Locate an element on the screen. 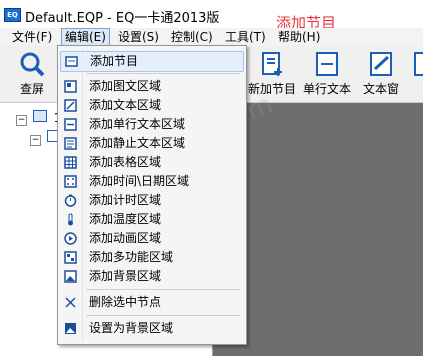  menu-item-add-image-text: 添加图文区域 is located at coordinates (151, 86).